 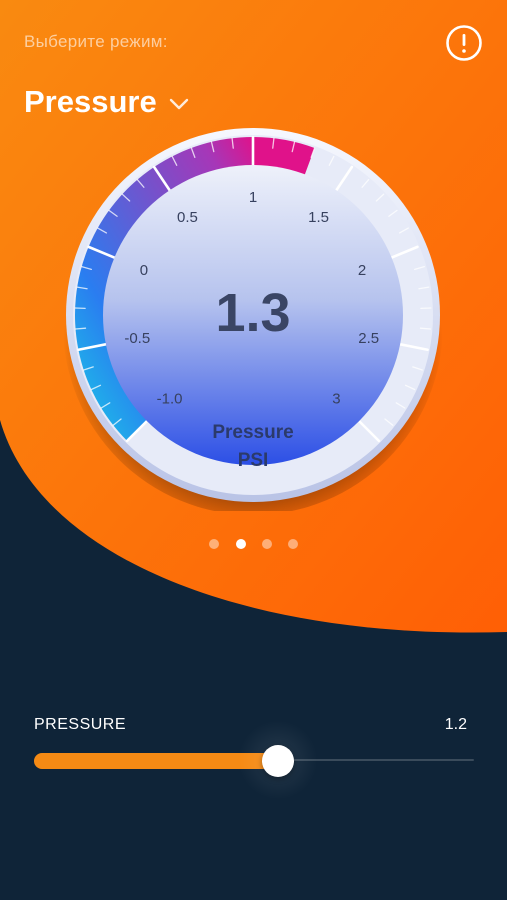 What do you see at coordinates (90, 101) in the screenshot?
I see `mode-label: Pressure` at bounding box center [90, 101].